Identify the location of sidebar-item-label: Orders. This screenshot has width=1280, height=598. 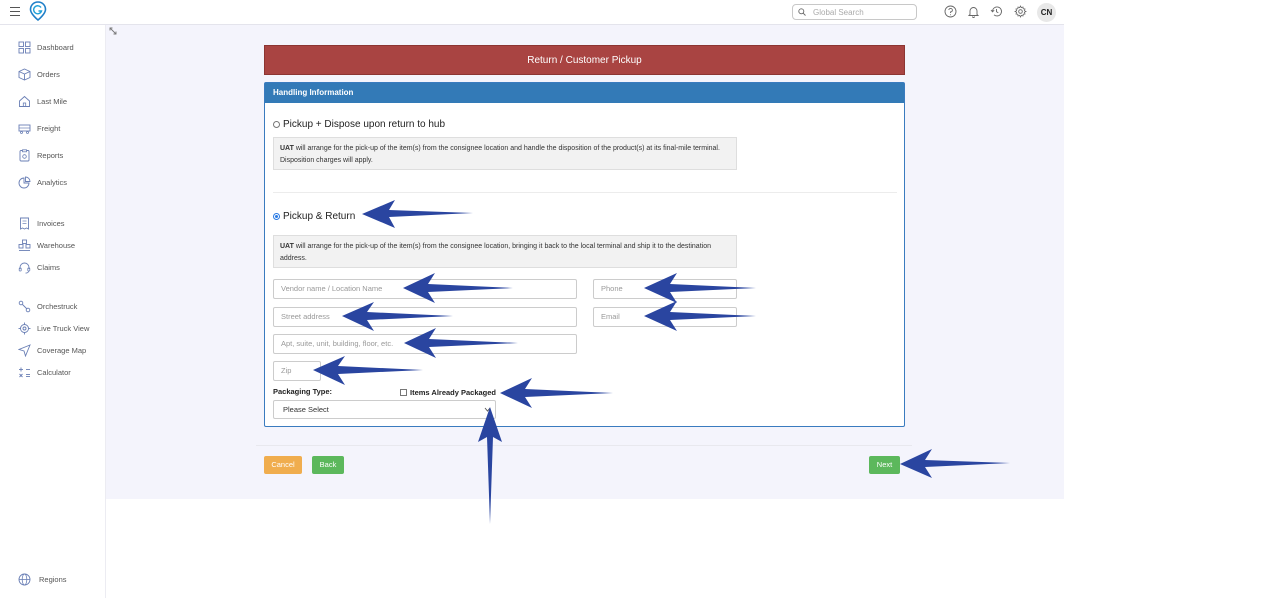
(48, 74).